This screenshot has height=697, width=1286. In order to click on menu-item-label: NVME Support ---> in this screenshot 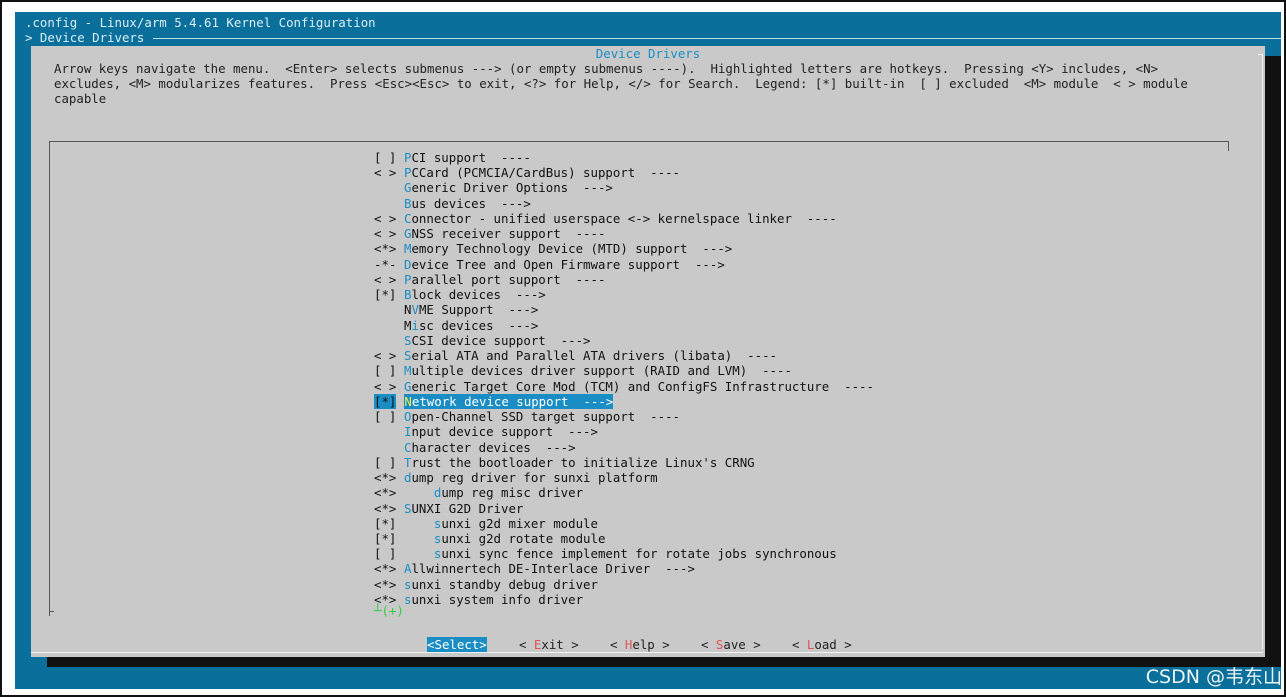, I will do `click(471, 309)`.